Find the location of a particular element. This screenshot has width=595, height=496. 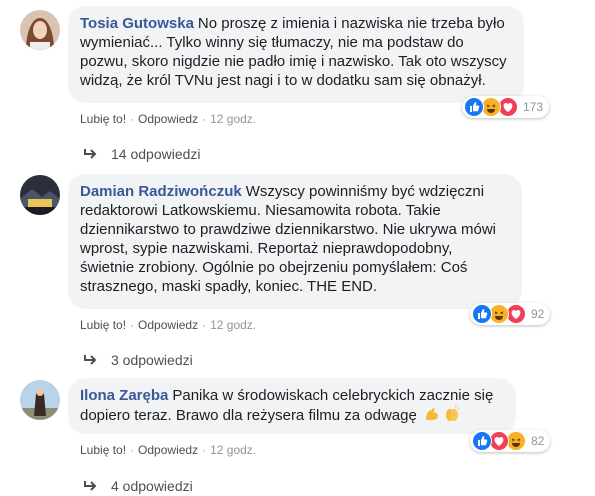

reaction-summary: 82 is located at coordinates (510, 441).